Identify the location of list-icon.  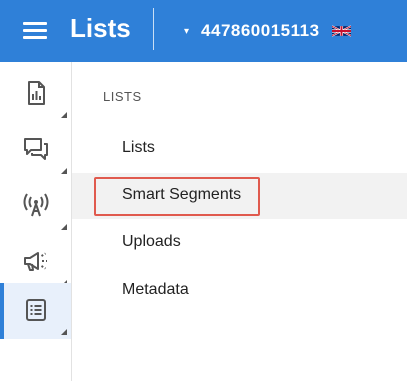
(36, 310).